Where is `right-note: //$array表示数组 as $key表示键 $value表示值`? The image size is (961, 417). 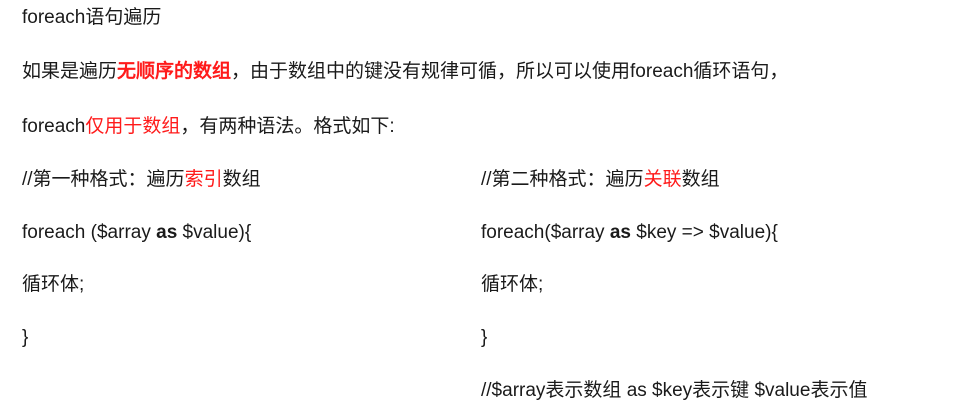 right-note: //$array表示数组 as $key表示键 $value表示值 is located at coordinates (674, 391).